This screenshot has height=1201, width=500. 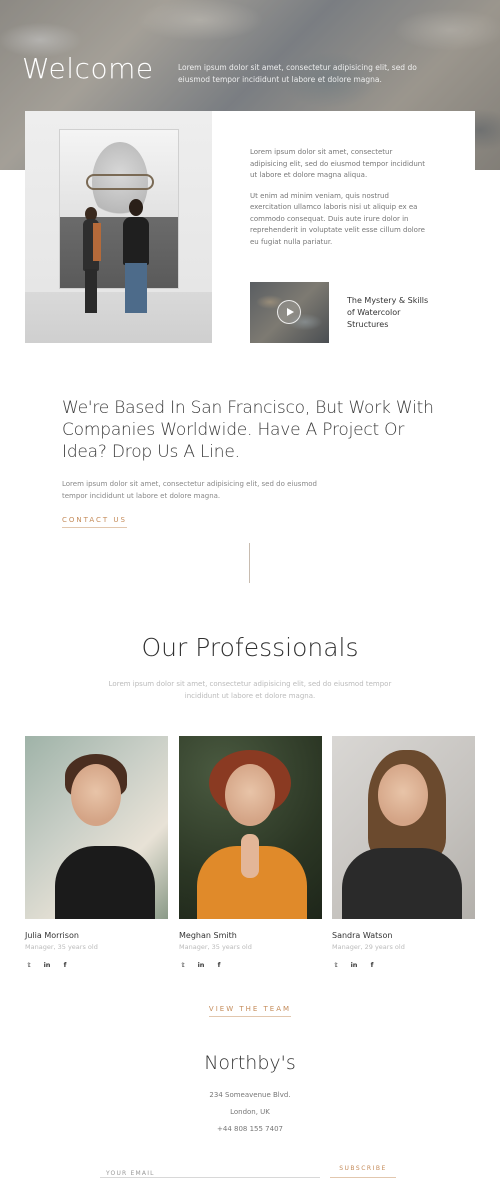 I want to click on email-field-wrap, so click(x=210, y=1170).